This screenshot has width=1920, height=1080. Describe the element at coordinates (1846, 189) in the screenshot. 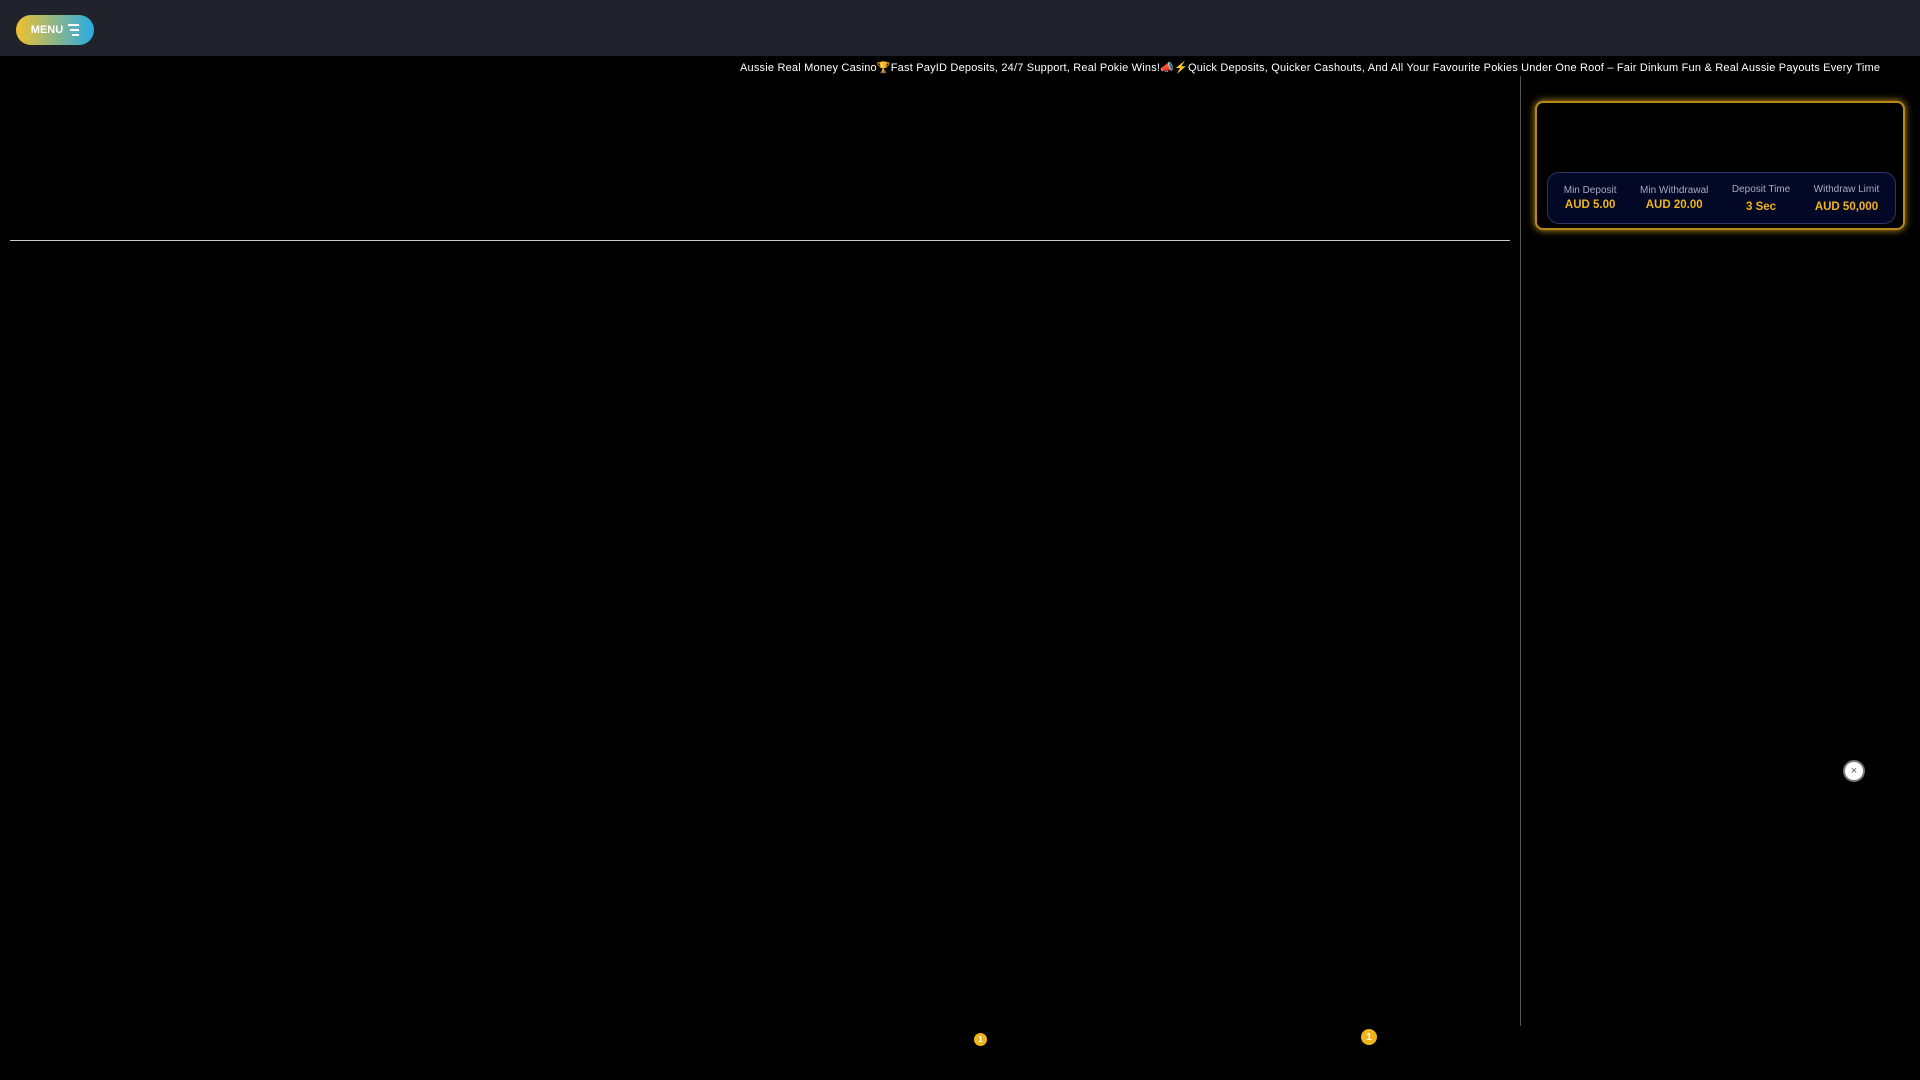

I see `stat-label: Withdraw Limit` at that location.